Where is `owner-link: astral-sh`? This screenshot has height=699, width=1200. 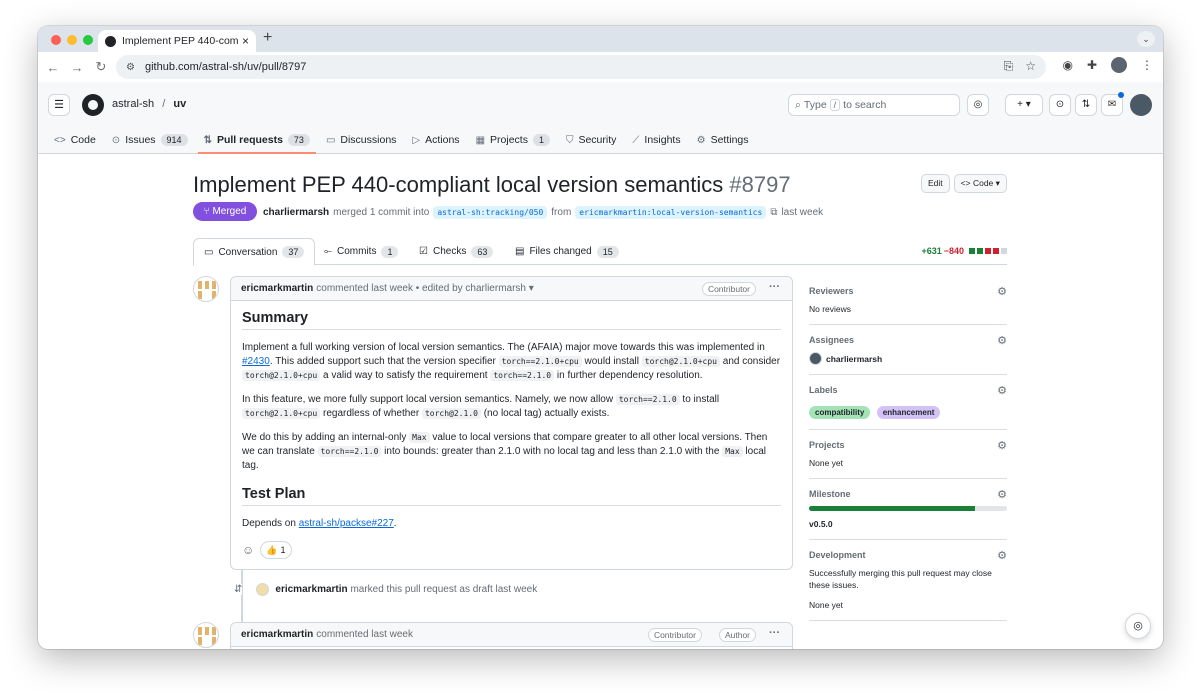
owner-link: astral-sh is located at coordinates (133, 104).